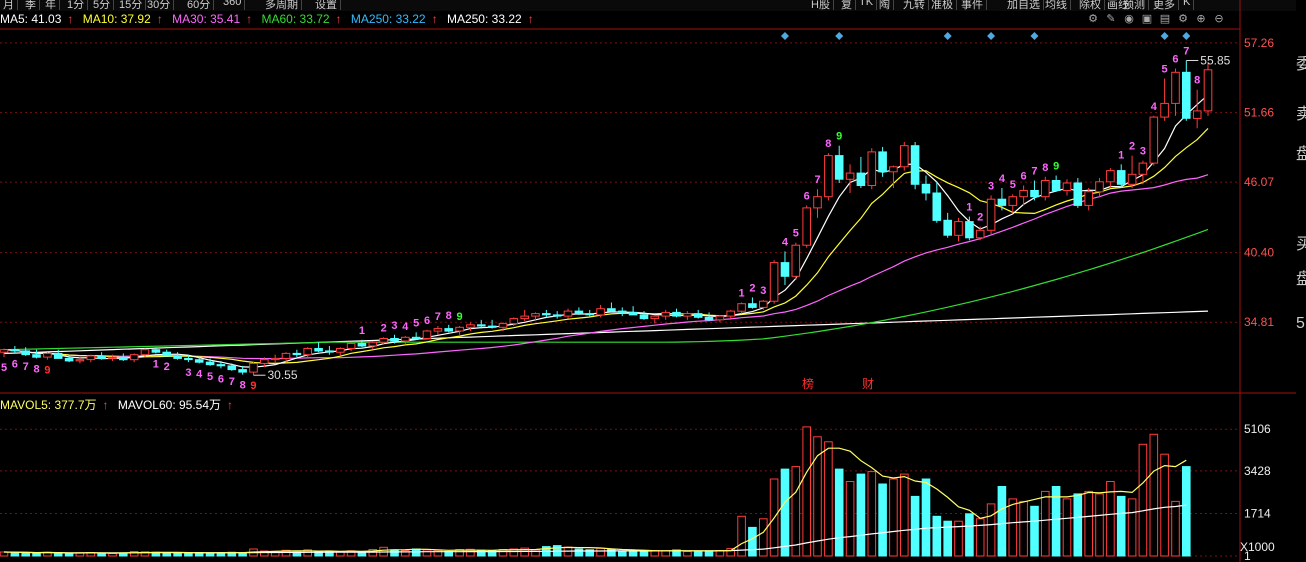 Image resolution: width=1306 pixels, height=562 pixels. Describe the element at coordinates (868, 384) in the screenshot. I see `event-tag: 财` at that location.